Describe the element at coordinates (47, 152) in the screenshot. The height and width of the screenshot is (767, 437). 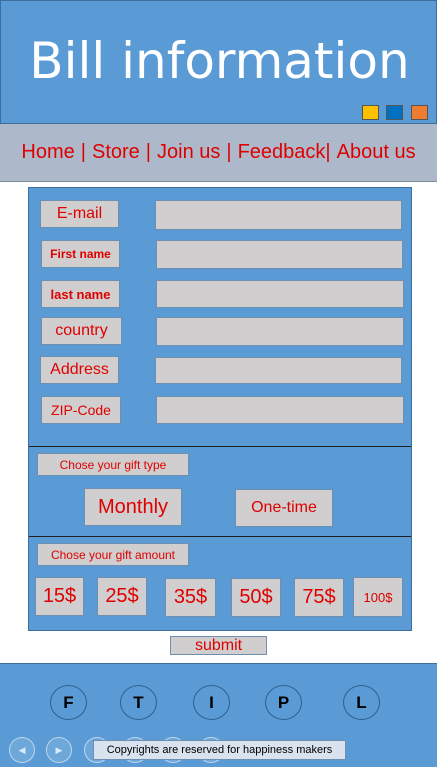
I see `nav-item-home: Home` at that location.